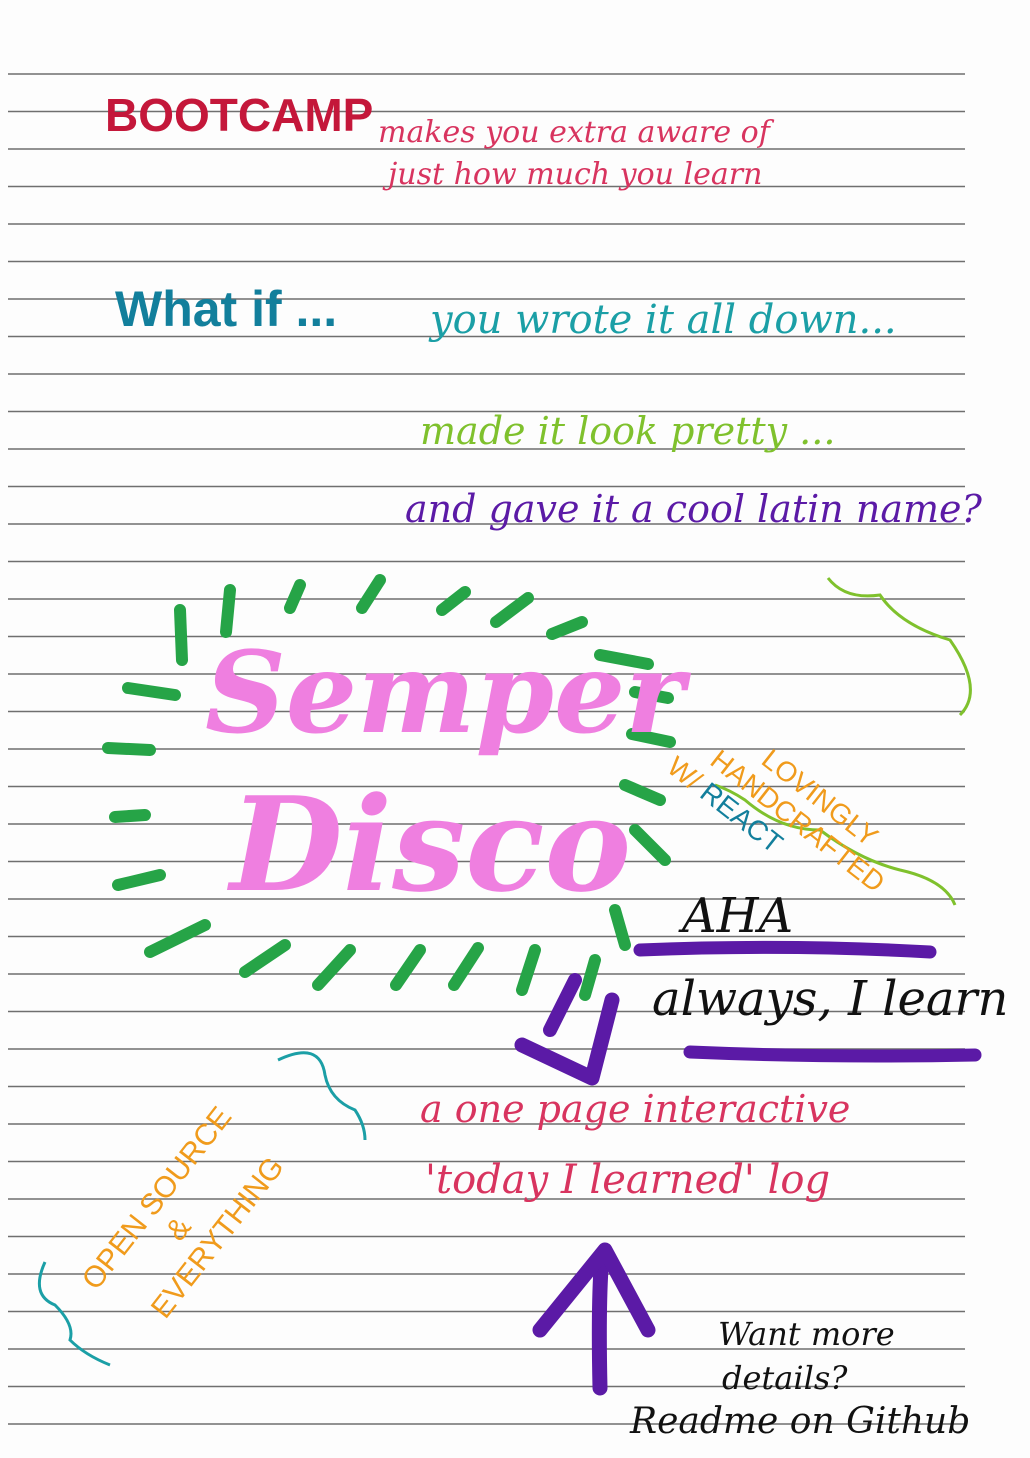 The height and width of the screenshot is (1458, 1030). I want to click on headline-rest-line1: makes you extra aware of, so click(574, 132).